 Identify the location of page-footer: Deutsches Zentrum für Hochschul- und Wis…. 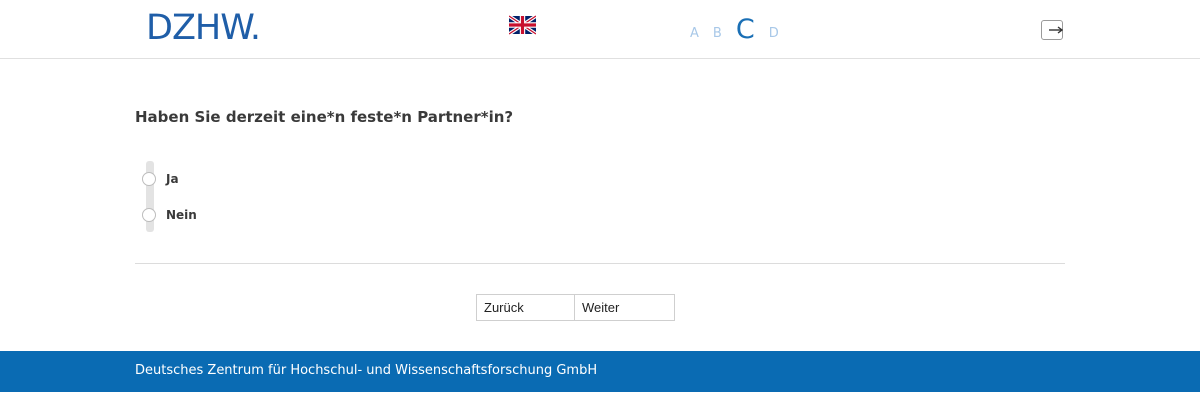
(600, 371).